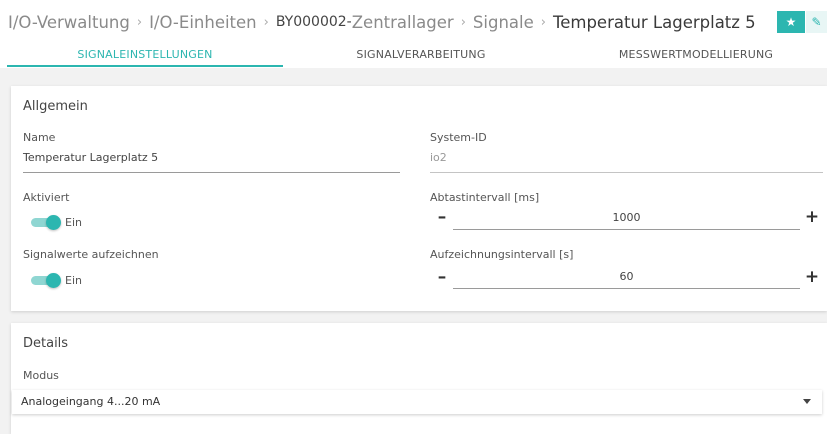 This screenshot has height=434, width=827. What do you see at coordinates (626, 217) in the screenshot?
I see `abtastintervall-input: 1000` at bounding box center [626, 217].